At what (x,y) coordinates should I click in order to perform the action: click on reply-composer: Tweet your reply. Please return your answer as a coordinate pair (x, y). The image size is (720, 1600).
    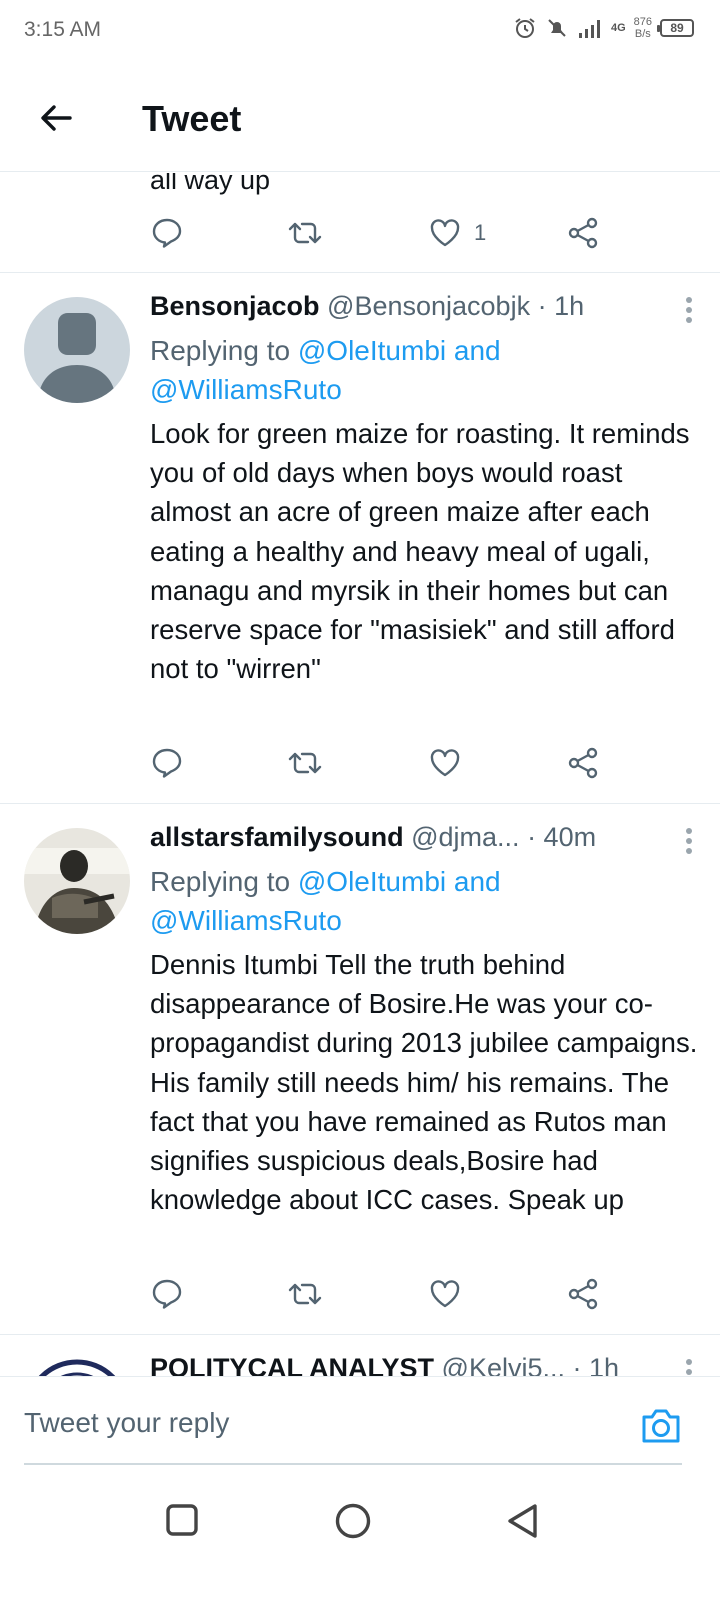
    Looking at the image, I should click on (360, 1421).